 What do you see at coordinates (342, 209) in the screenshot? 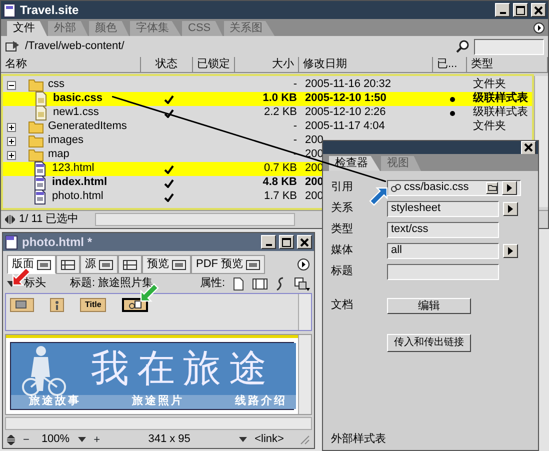
I see `field-label: 关系` at bounding box center [342, 209].